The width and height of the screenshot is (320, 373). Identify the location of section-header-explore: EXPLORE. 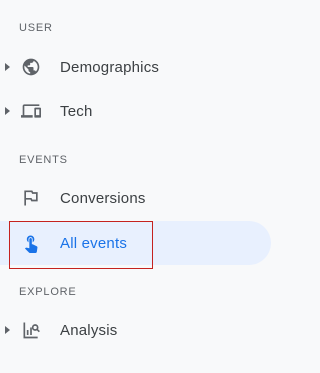
(48, 292).